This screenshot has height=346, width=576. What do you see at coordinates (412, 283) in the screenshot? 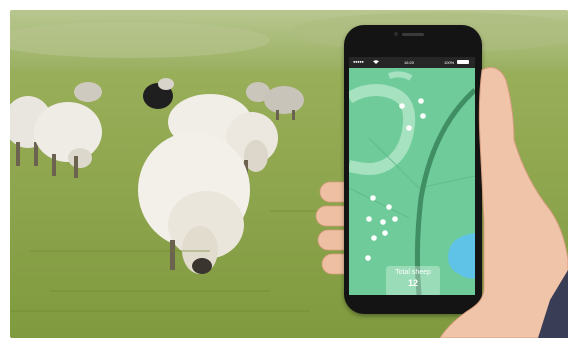
I see `total-sheep-count: 12` at bounding box center [412, 283].